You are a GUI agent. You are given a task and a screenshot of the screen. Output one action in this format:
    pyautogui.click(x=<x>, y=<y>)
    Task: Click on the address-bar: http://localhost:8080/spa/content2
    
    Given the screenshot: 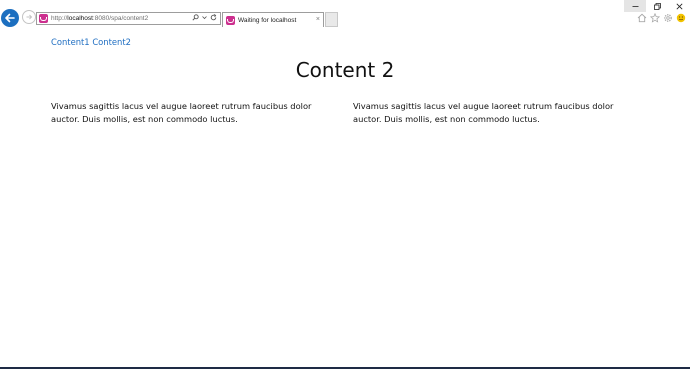 What is the action you would take?
    pyautogui.click(x=128, y=18)
    